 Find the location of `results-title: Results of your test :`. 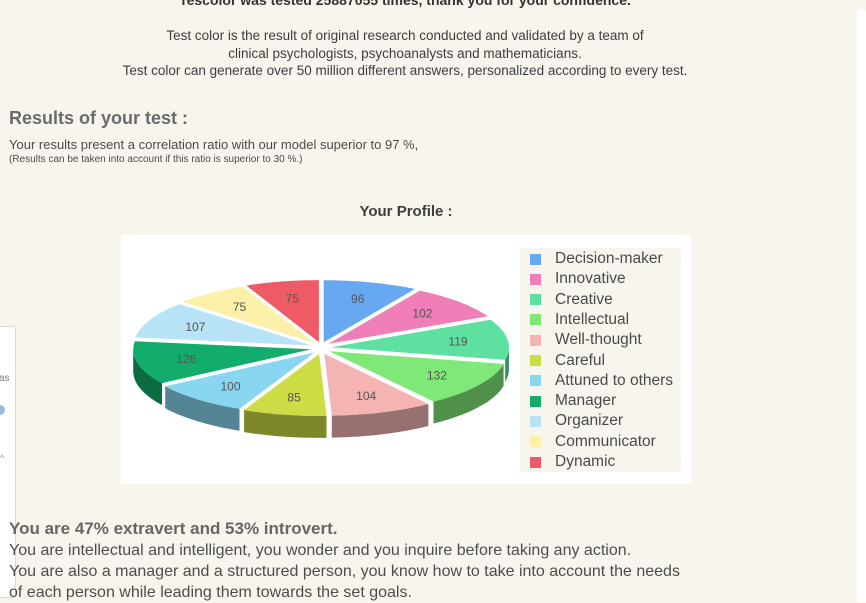

results-title: Results of your test : is located at coordinates (99, 118).